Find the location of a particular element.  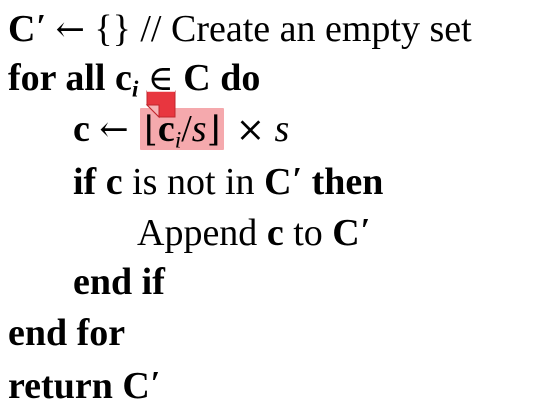

var-c-i: ci is located at coordinates (126, 80).